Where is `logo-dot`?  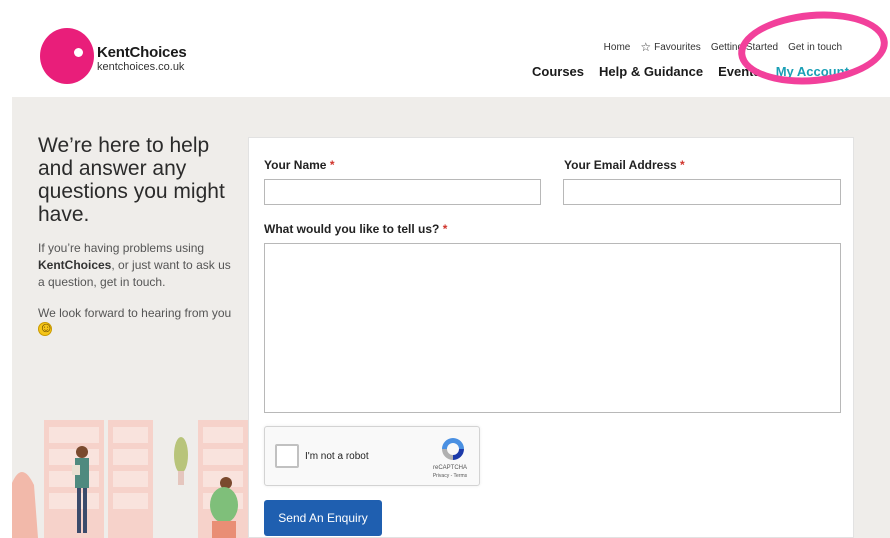
logo-dot is located at coordinates (78, 52).